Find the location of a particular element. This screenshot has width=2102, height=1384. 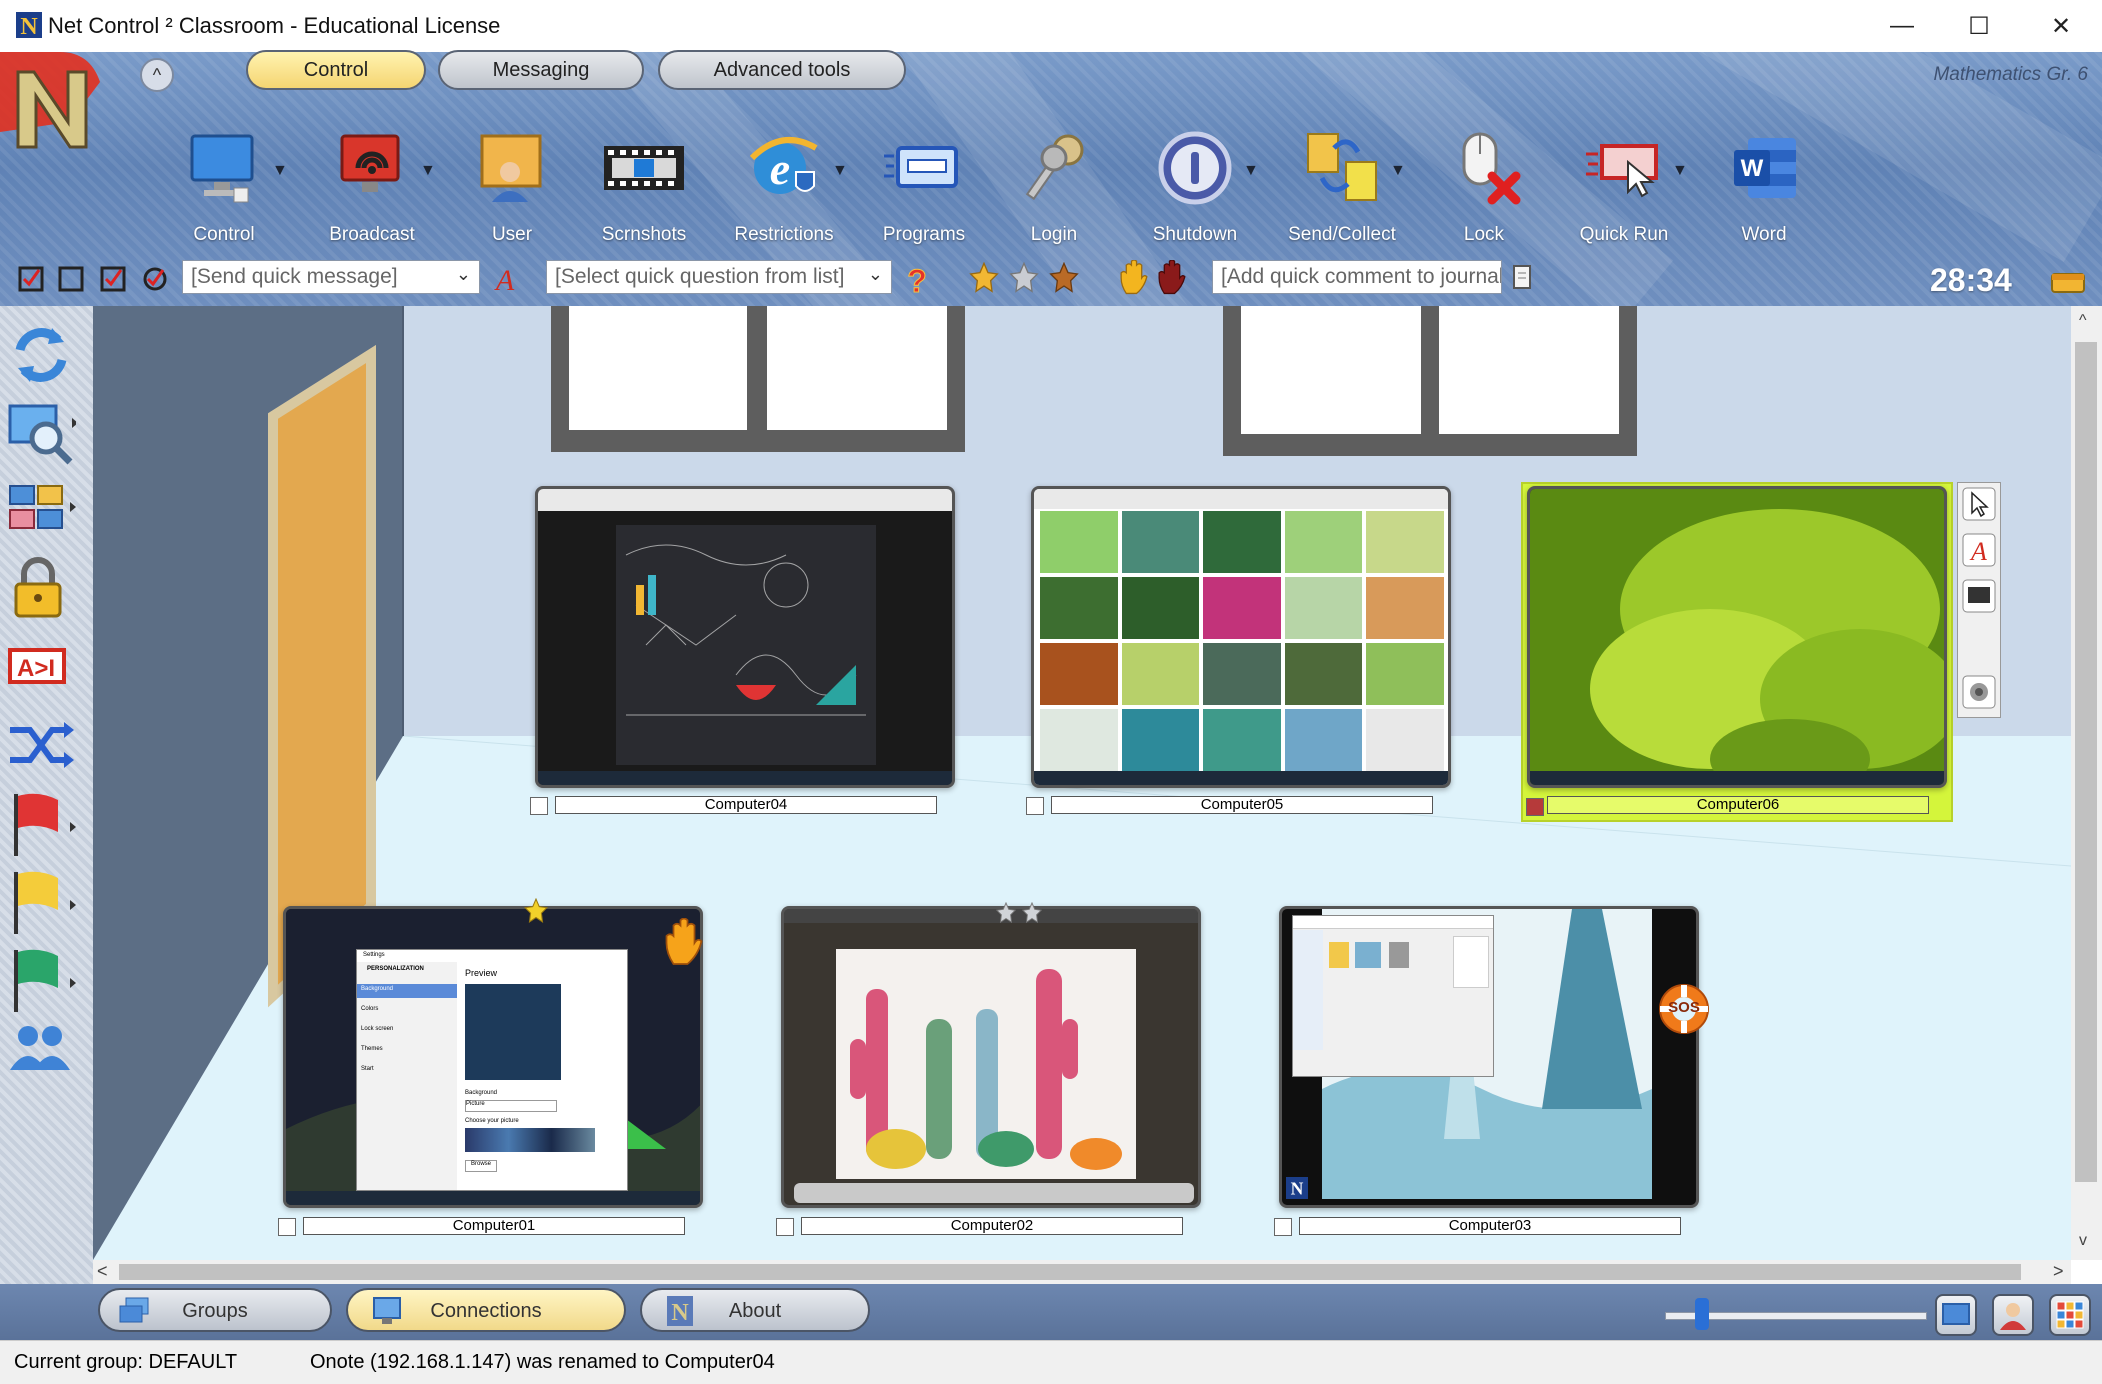

computer01-checkbox is located at coordinates (287, 1227).